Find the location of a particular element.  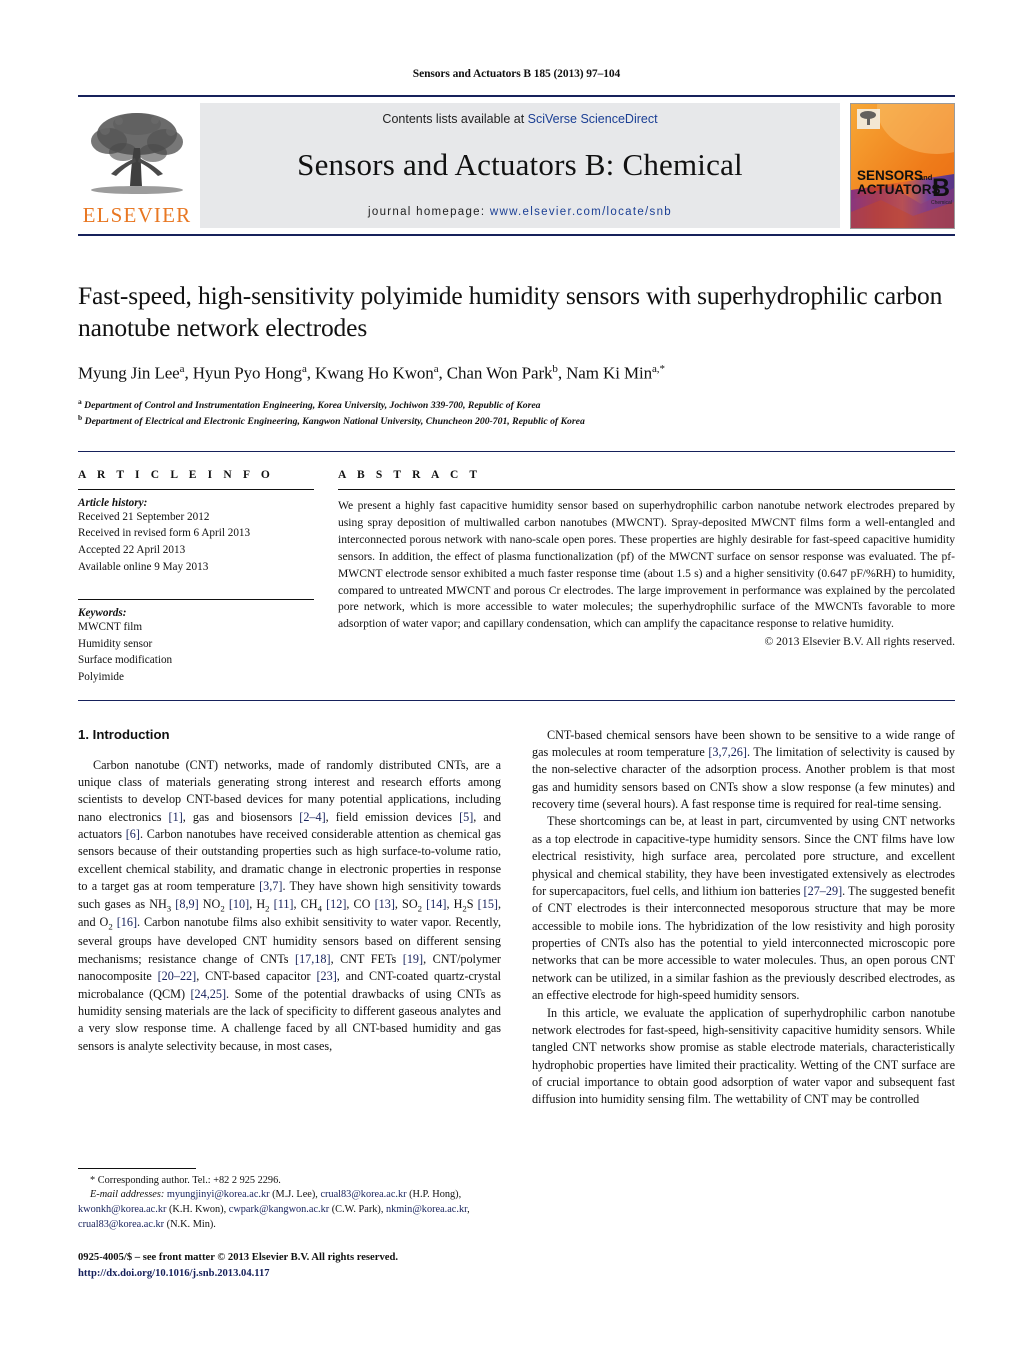

article-info-rule is located at coordinates (196, 489).